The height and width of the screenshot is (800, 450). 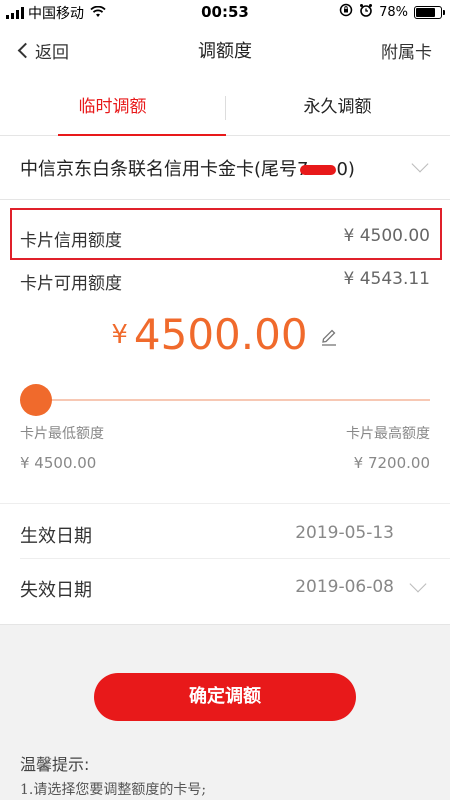 What do you see at coordinates (225, 537) in the screenshot?
I see `effective-date-row: 生效日期 2019-05-13` at bounding box center [225, 537].